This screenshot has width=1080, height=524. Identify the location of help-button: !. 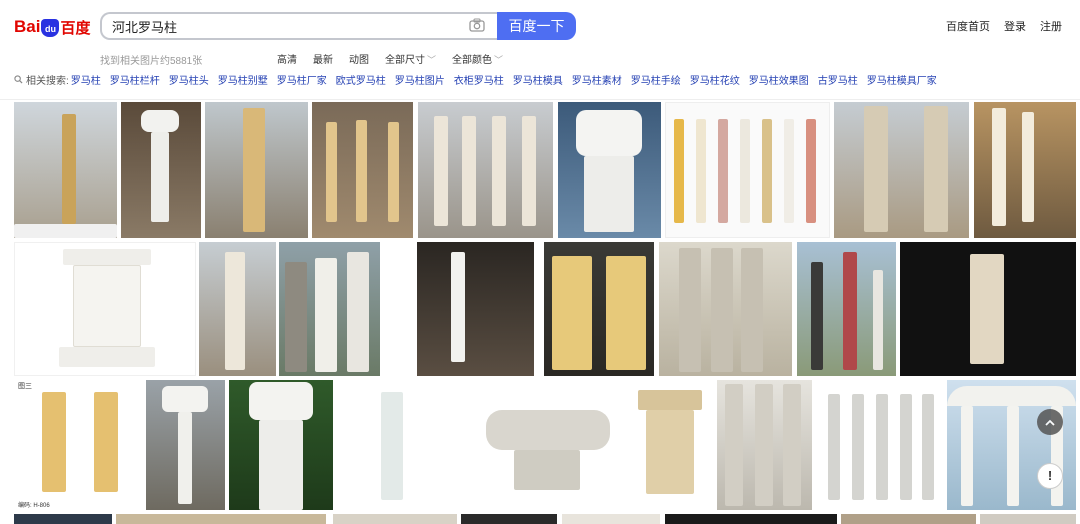
(1050, 476).